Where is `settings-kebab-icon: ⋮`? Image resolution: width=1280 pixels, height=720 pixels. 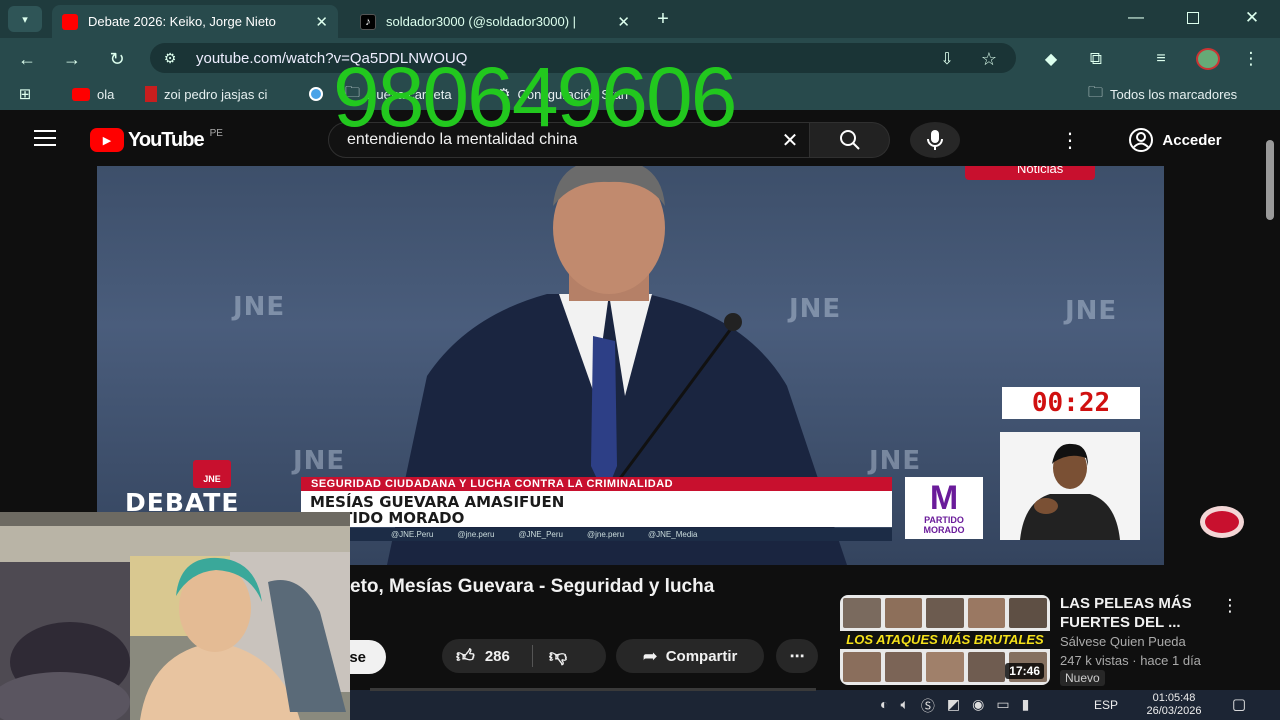 settings-kebab-icon: ⋮ is located at coordinates (1070, 140).